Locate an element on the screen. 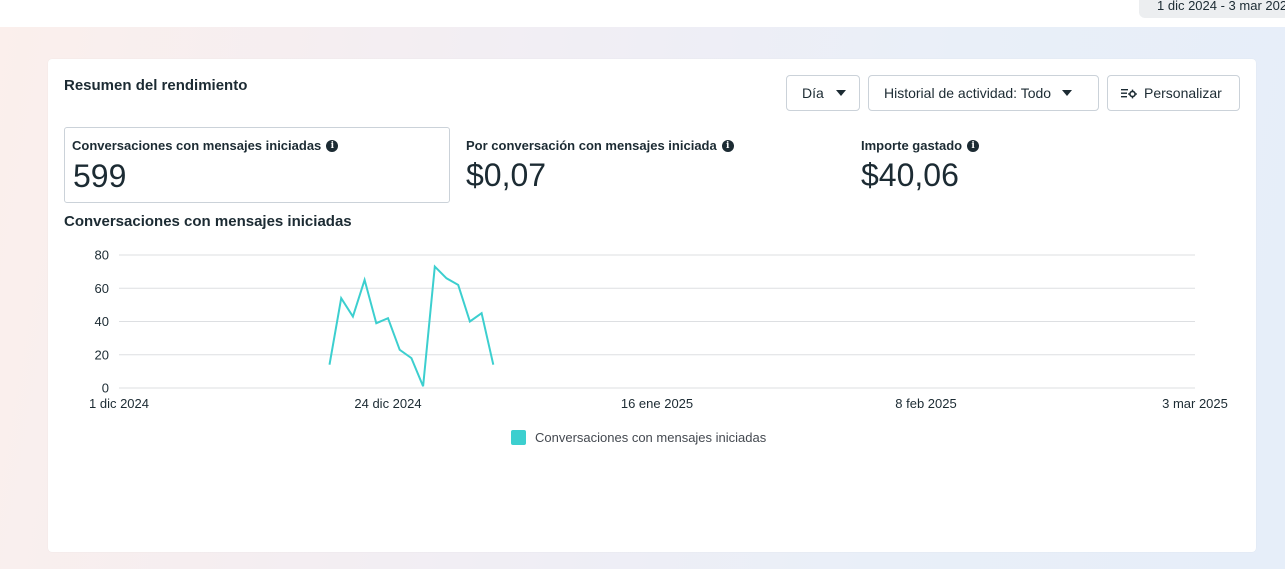  x-tick-label: 16 ene 2025 is located at coordinates (657, 403).